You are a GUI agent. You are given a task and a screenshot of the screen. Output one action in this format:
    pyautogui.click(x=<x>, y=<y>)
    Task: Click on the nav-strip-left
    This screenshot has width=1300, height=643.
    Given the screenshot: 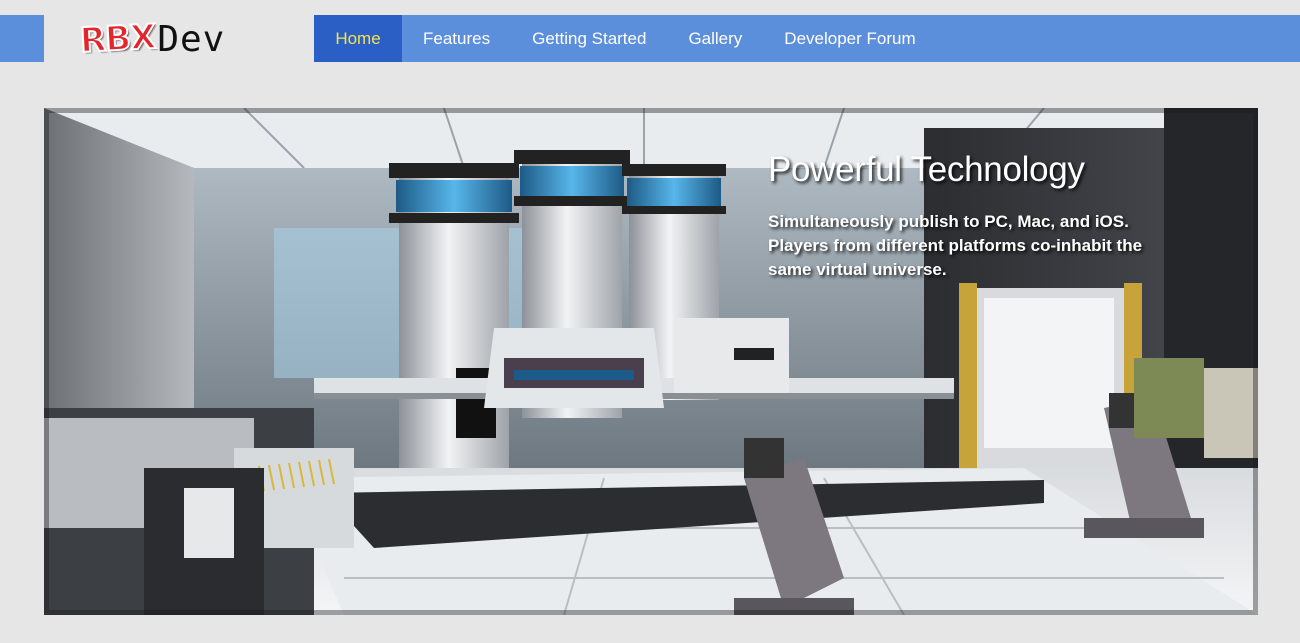 What is the action you would take?
    pyautogui.click(x=22, y=38)
    